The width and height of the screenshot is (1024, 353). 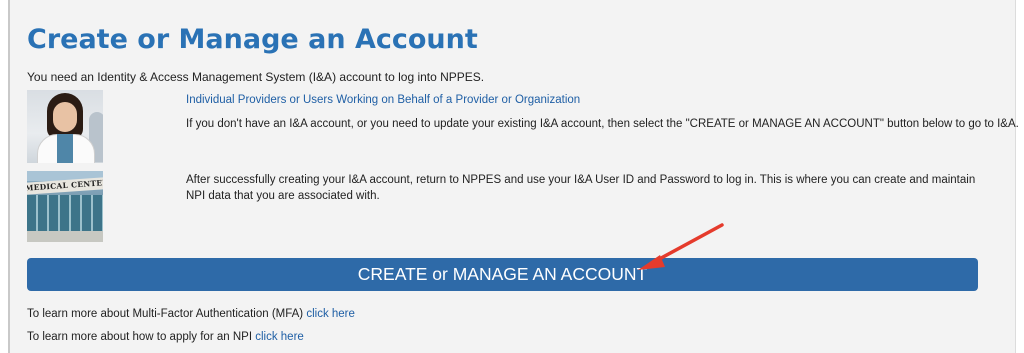 I want to click on red-arrow-annotation-icon, so click(x=681, y=246).